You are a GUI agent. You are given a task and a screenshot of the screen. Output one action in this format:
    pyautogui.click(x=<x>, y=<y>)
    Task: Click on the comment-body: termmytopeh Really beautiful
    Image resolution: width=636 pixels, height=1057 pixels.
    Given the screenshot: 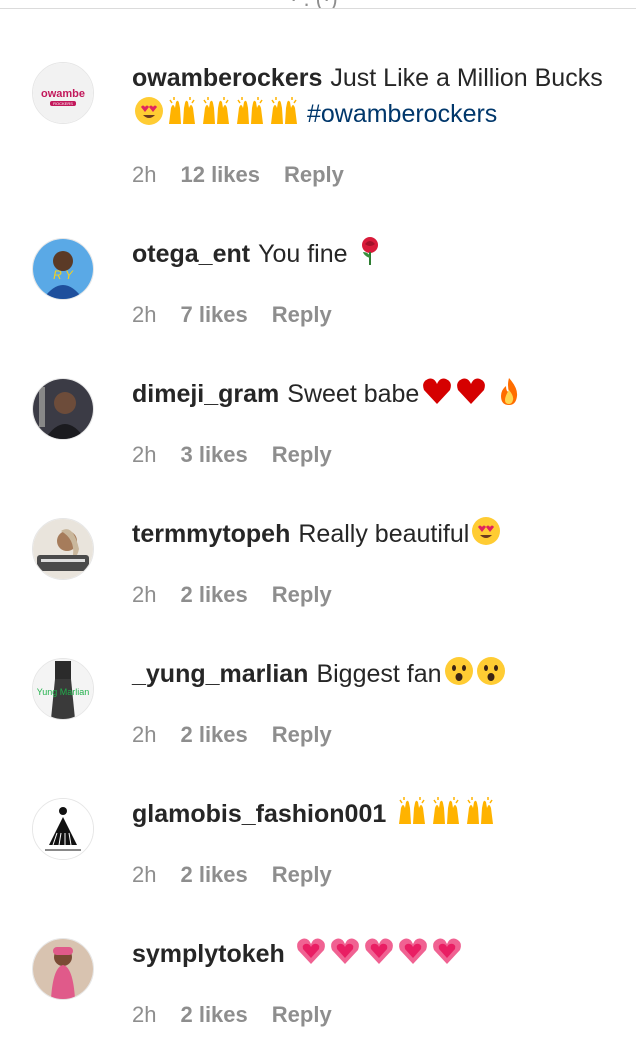 What is the action you would take?
    pyautogui.click(x=377, y=536)
    